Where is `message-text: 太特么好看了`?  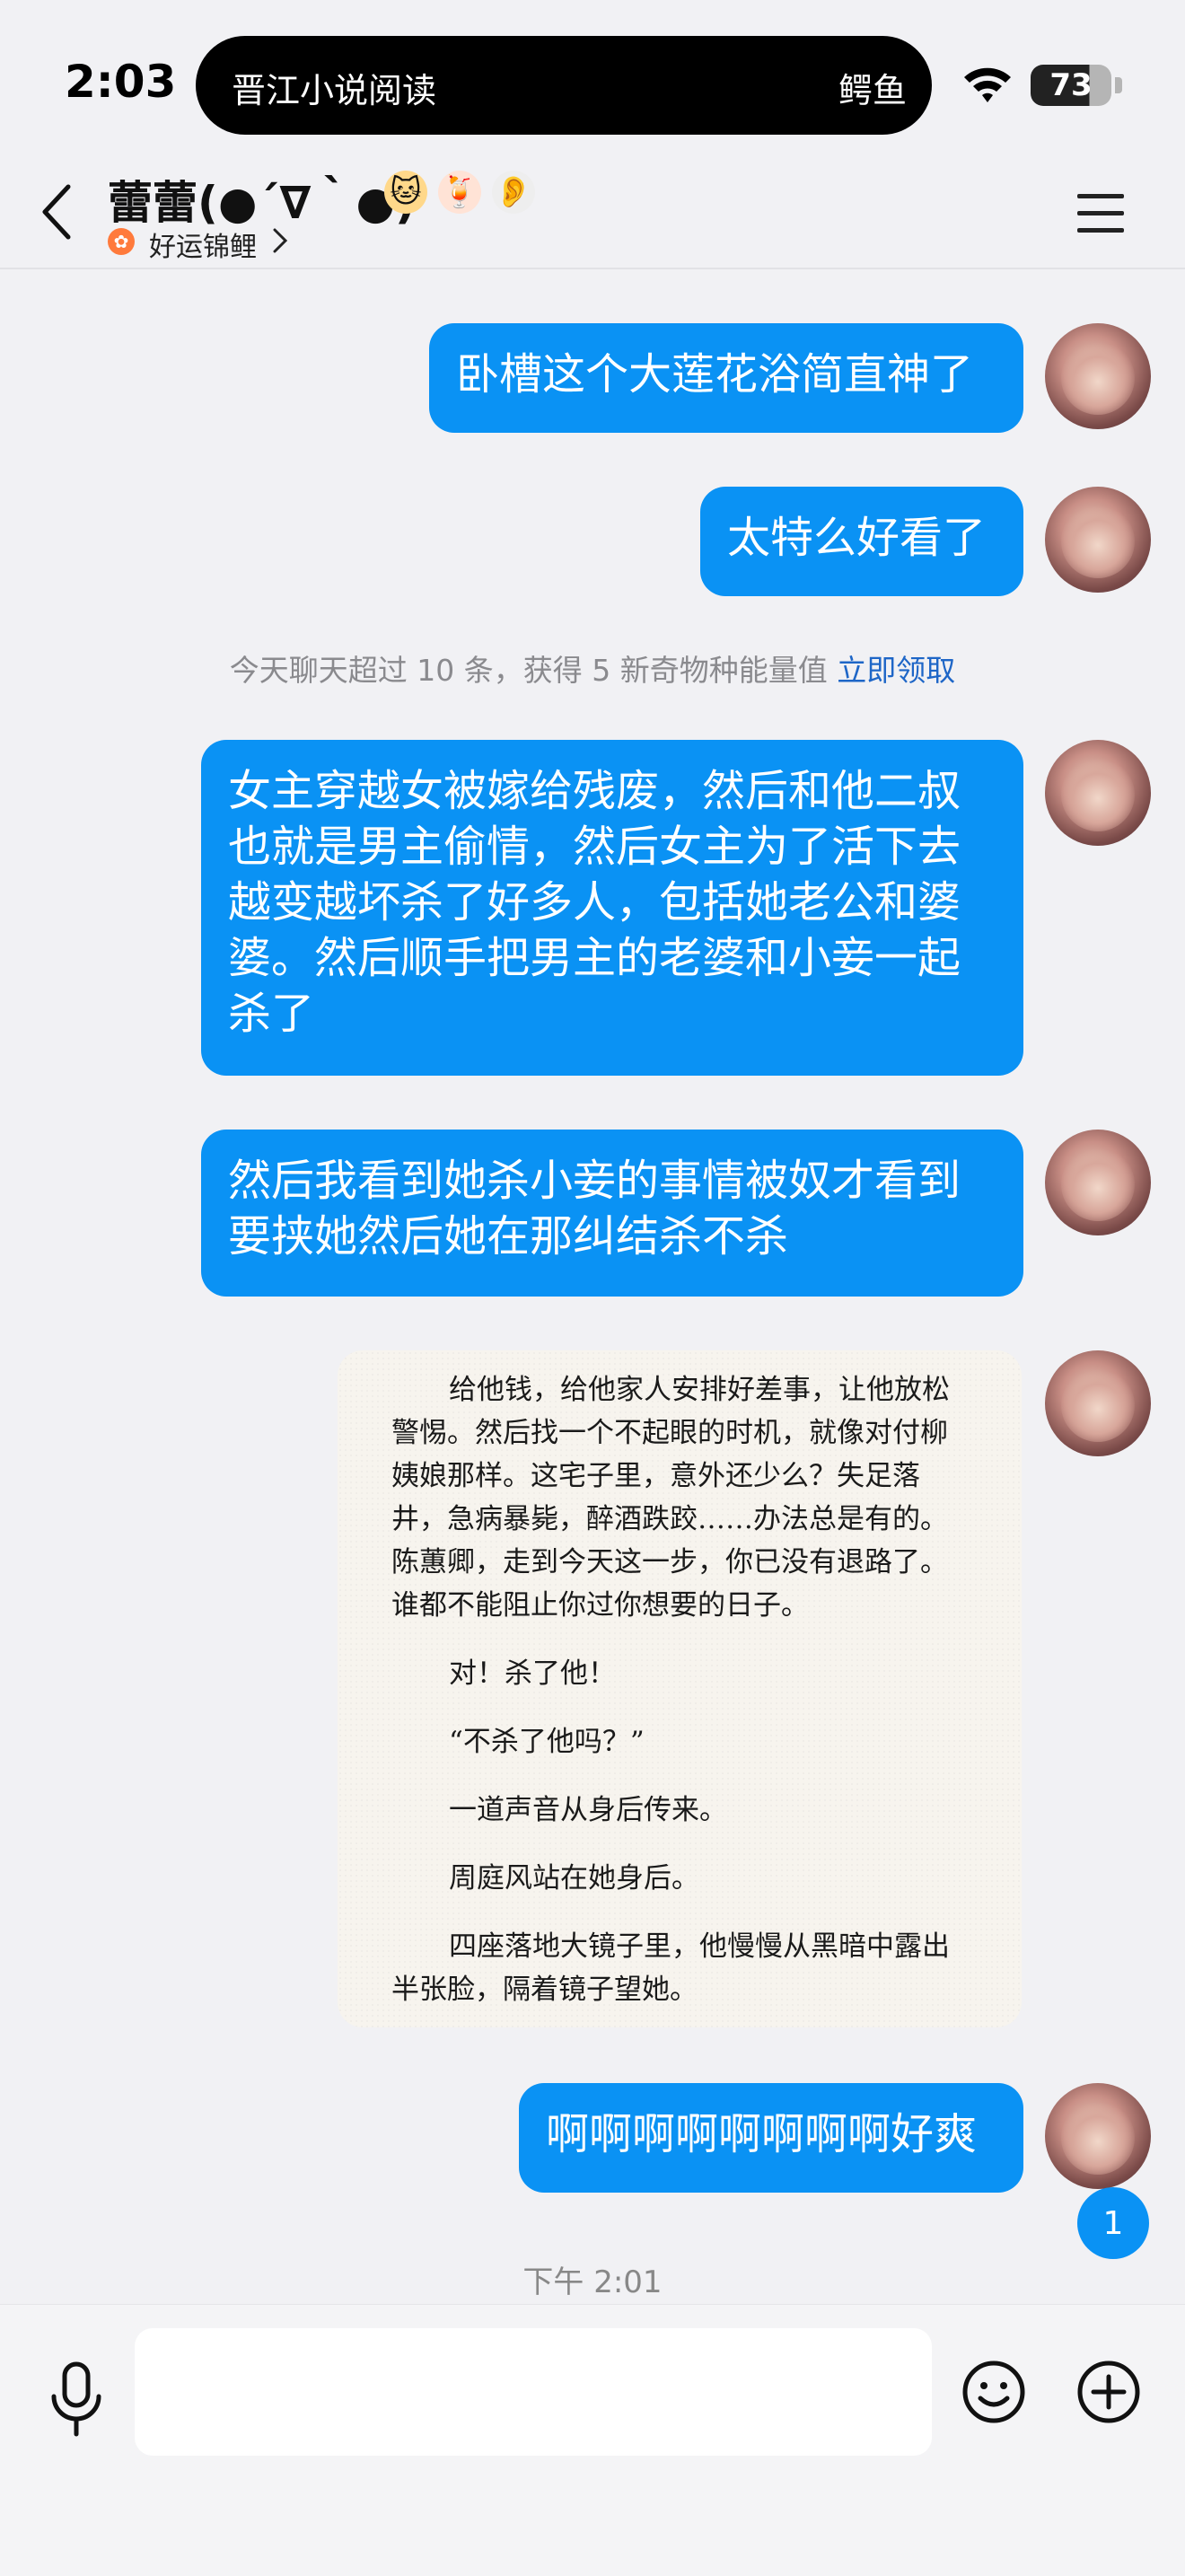
message-text: 太特么好看了 is located at coordinates (857, 538).